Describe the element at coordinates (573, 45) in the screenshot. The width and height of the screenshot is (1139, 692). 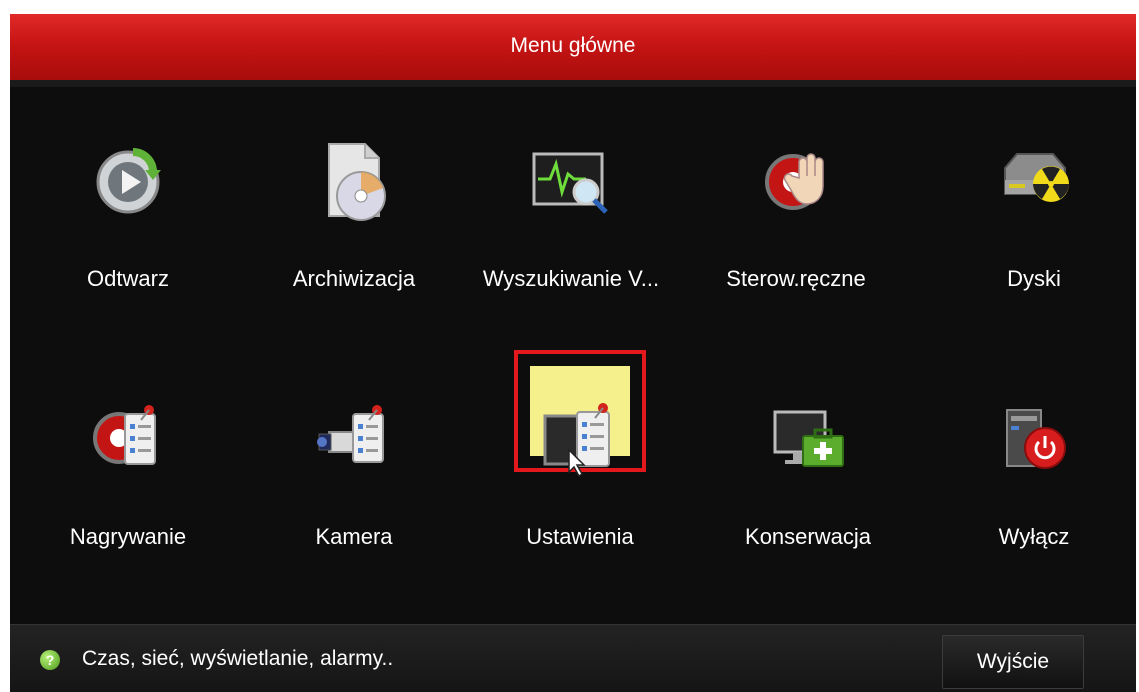
I see `window-title: Menu główne` at that location.